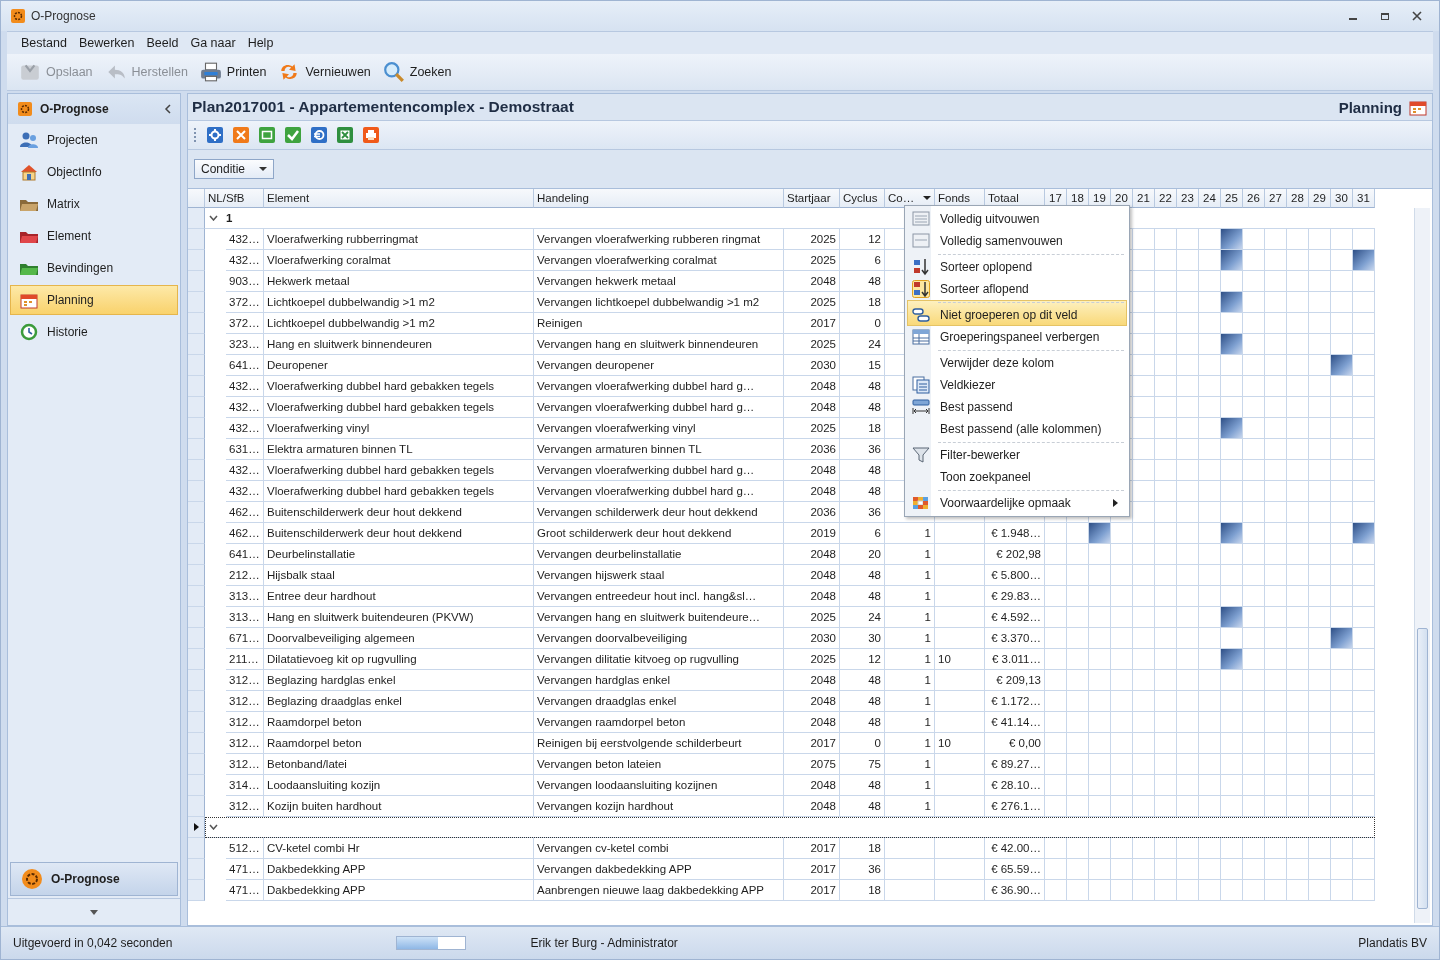 This screenshot has height=960, width=1440. I want to click on scrollbar, so click(1422, 565).